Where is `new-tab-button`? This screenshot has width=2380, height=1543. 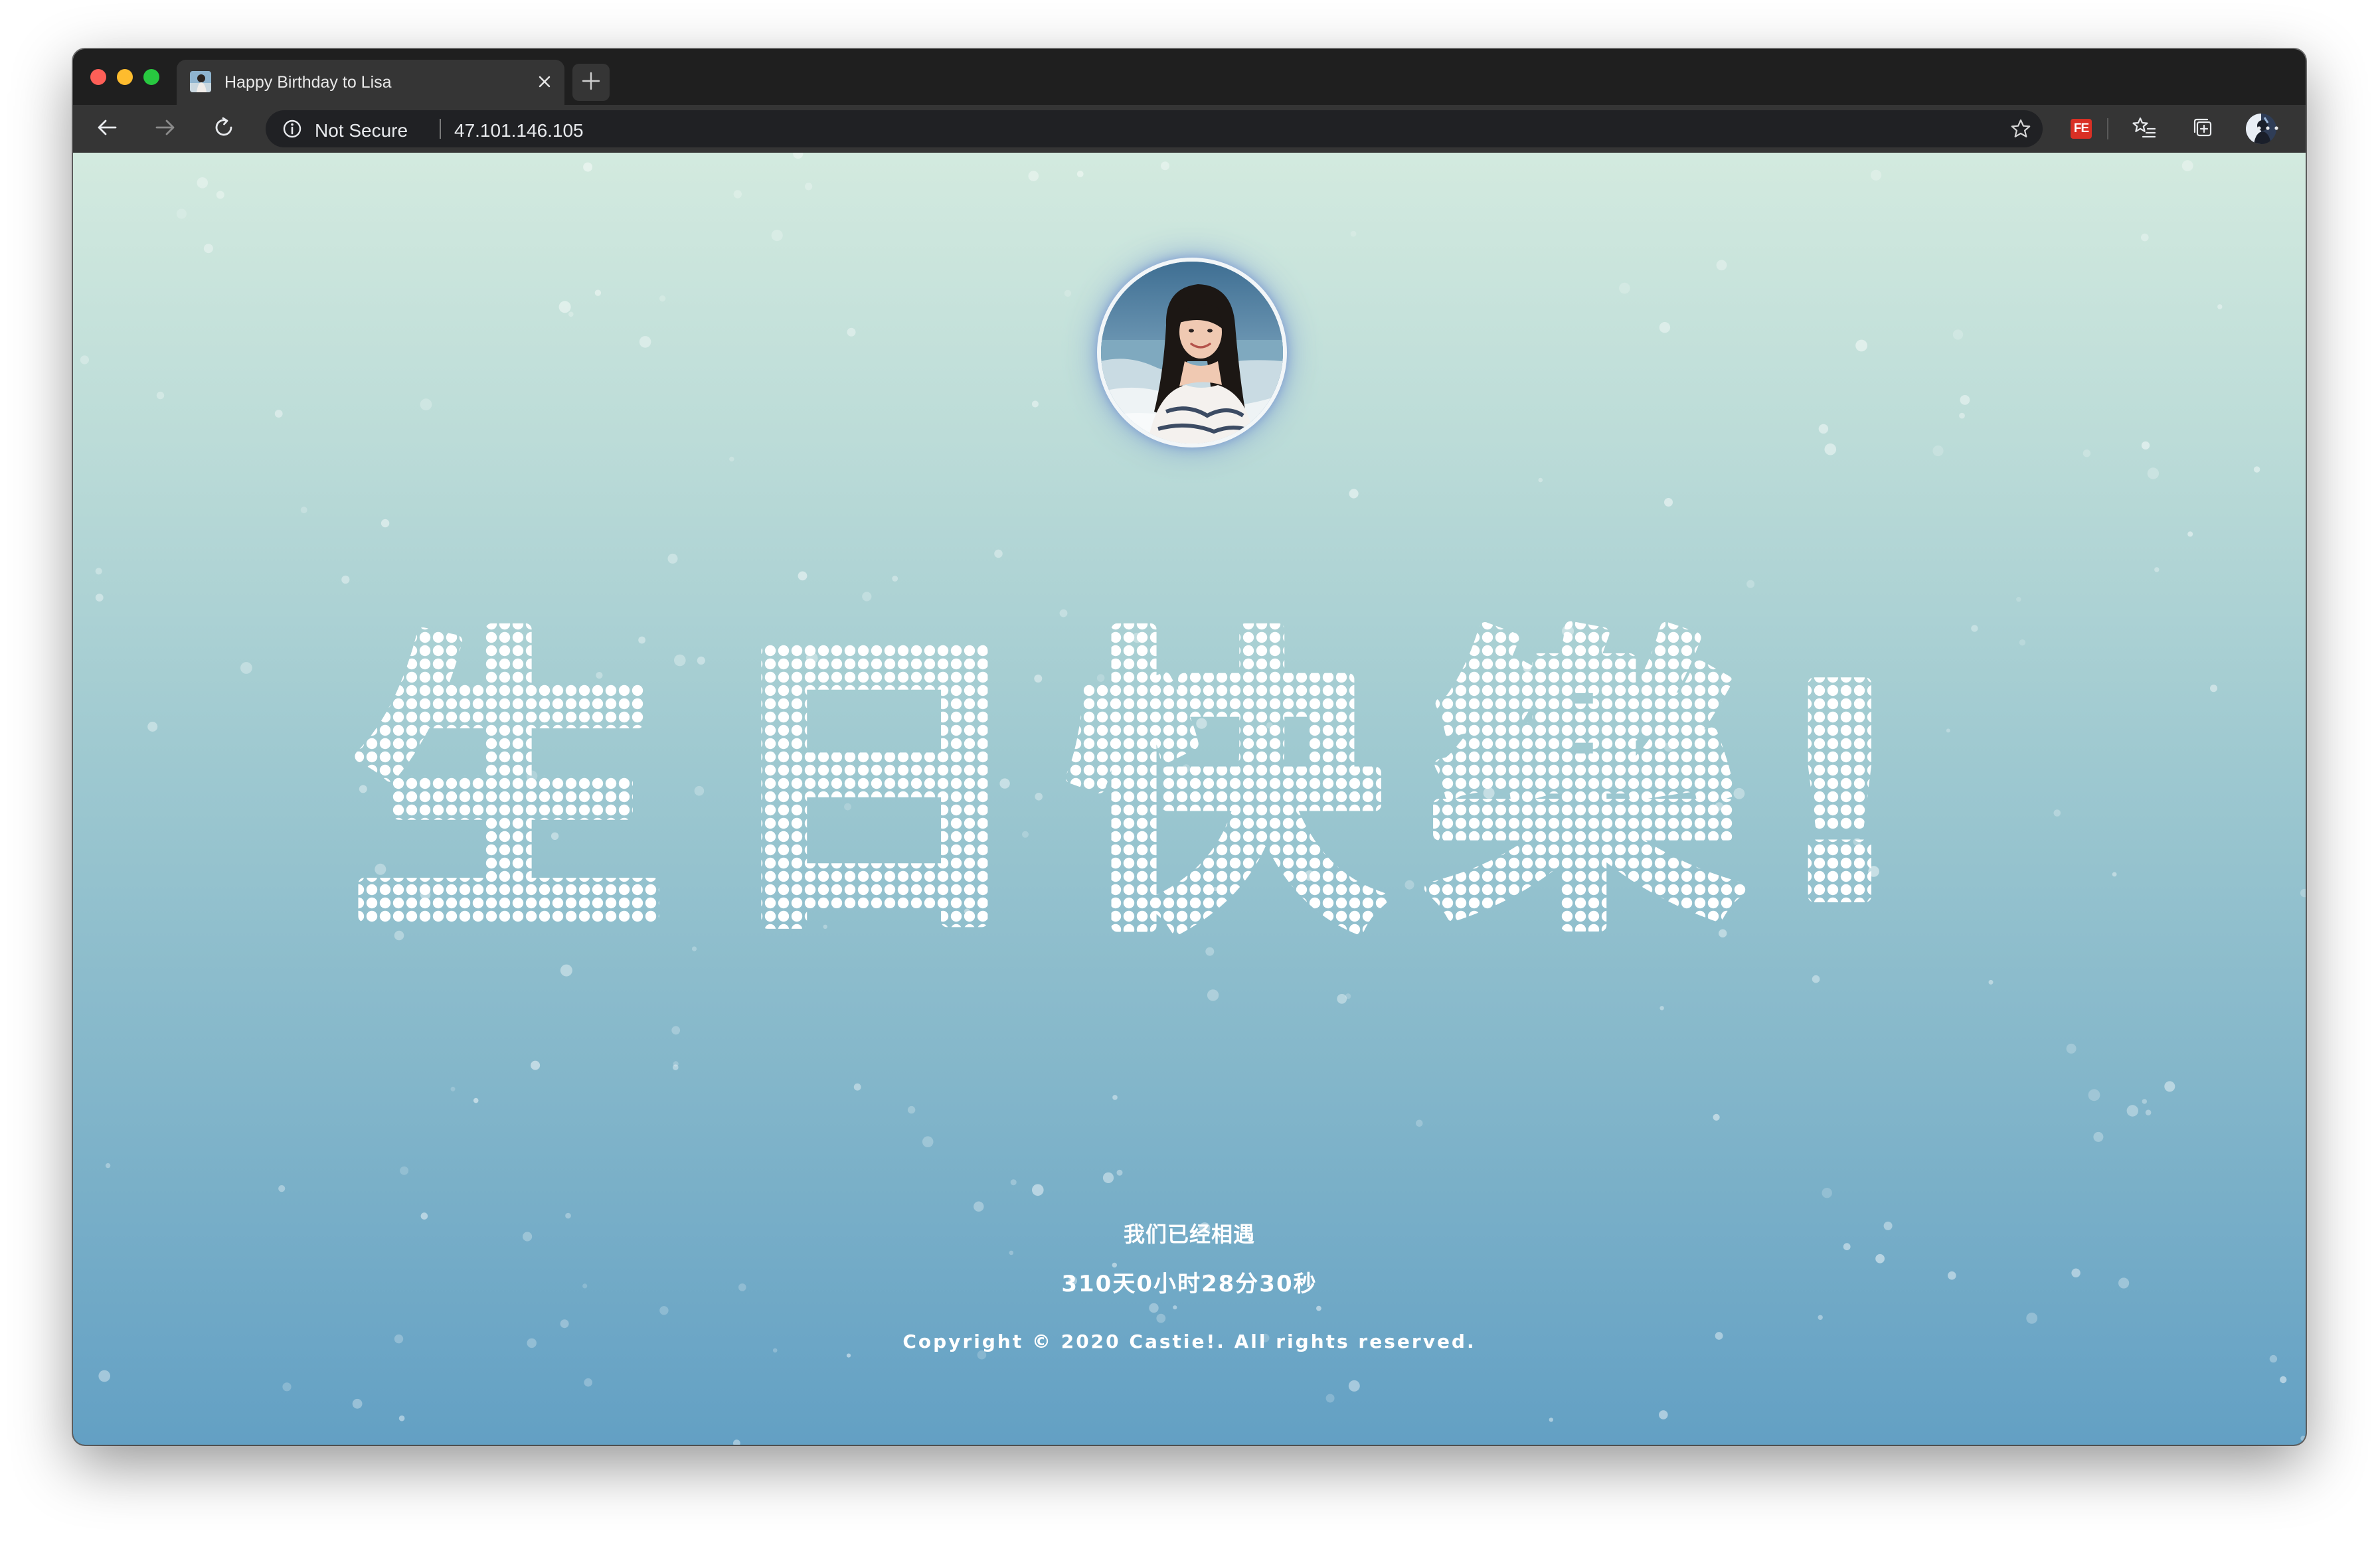 new-tab-button is located at coordinates (591, 82).